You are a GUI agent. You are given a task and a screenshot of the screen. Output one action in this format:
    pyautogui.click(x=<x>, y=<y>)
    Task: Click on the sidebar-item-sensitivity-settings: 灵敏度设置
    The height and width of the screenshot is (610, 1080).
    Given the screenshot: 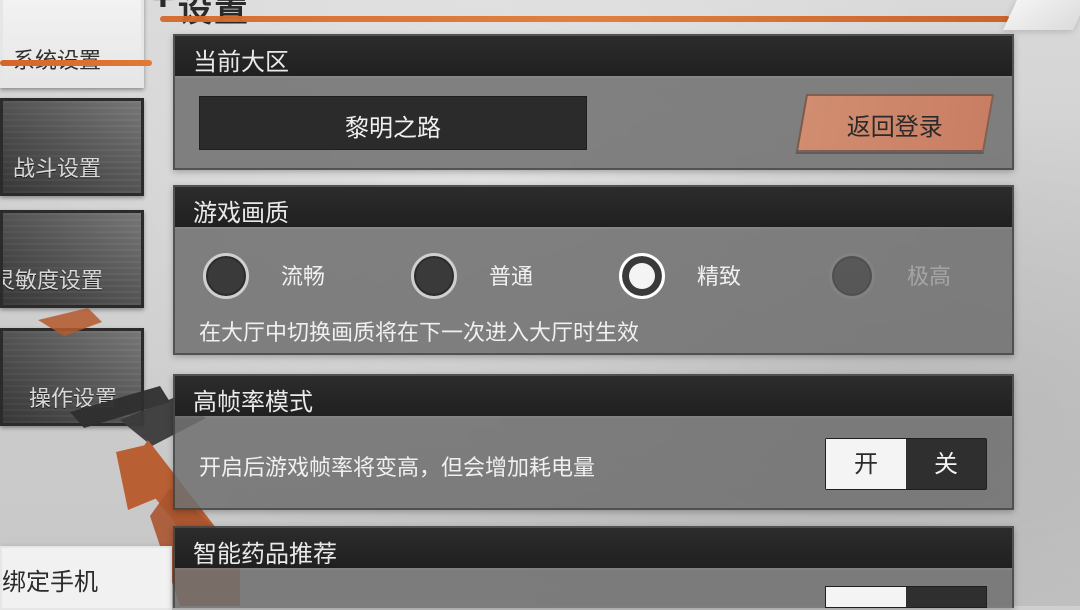 What is the action you would take?
    pyautogui.click(x=72, y=259)
    